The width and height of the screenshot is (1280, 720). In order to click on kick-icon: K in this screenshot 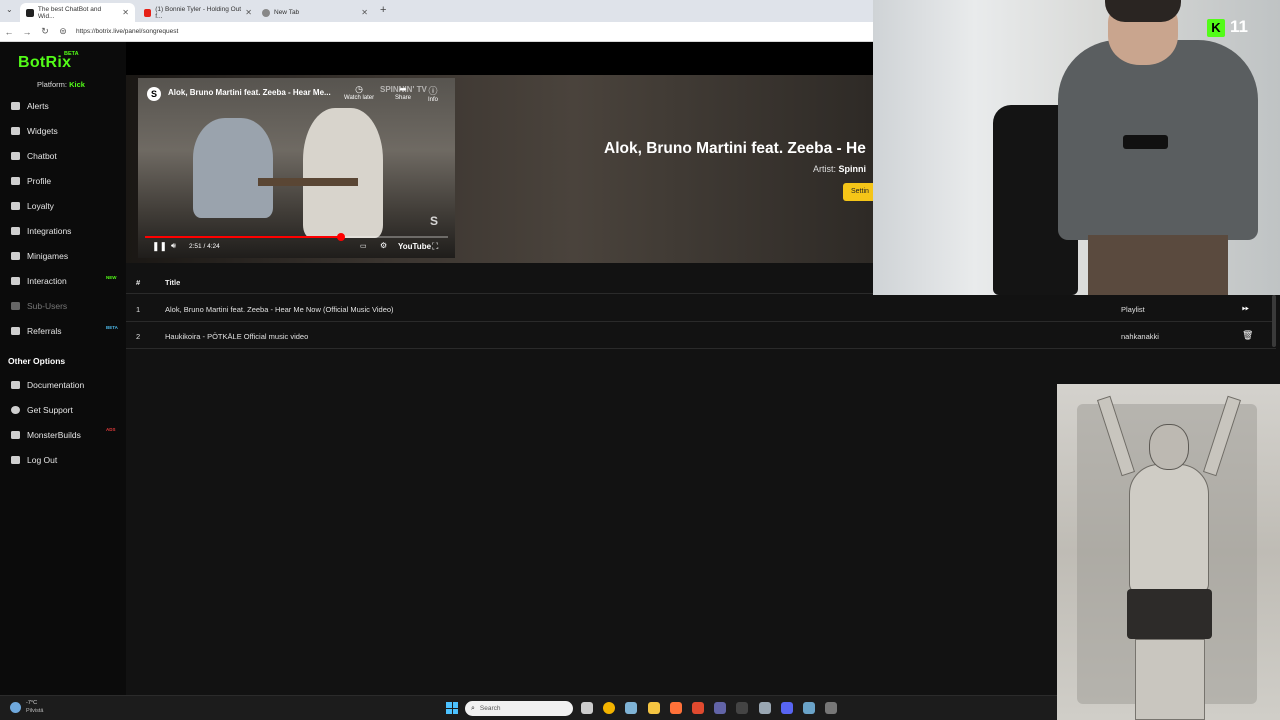, I will do `click(1216, 28)`.